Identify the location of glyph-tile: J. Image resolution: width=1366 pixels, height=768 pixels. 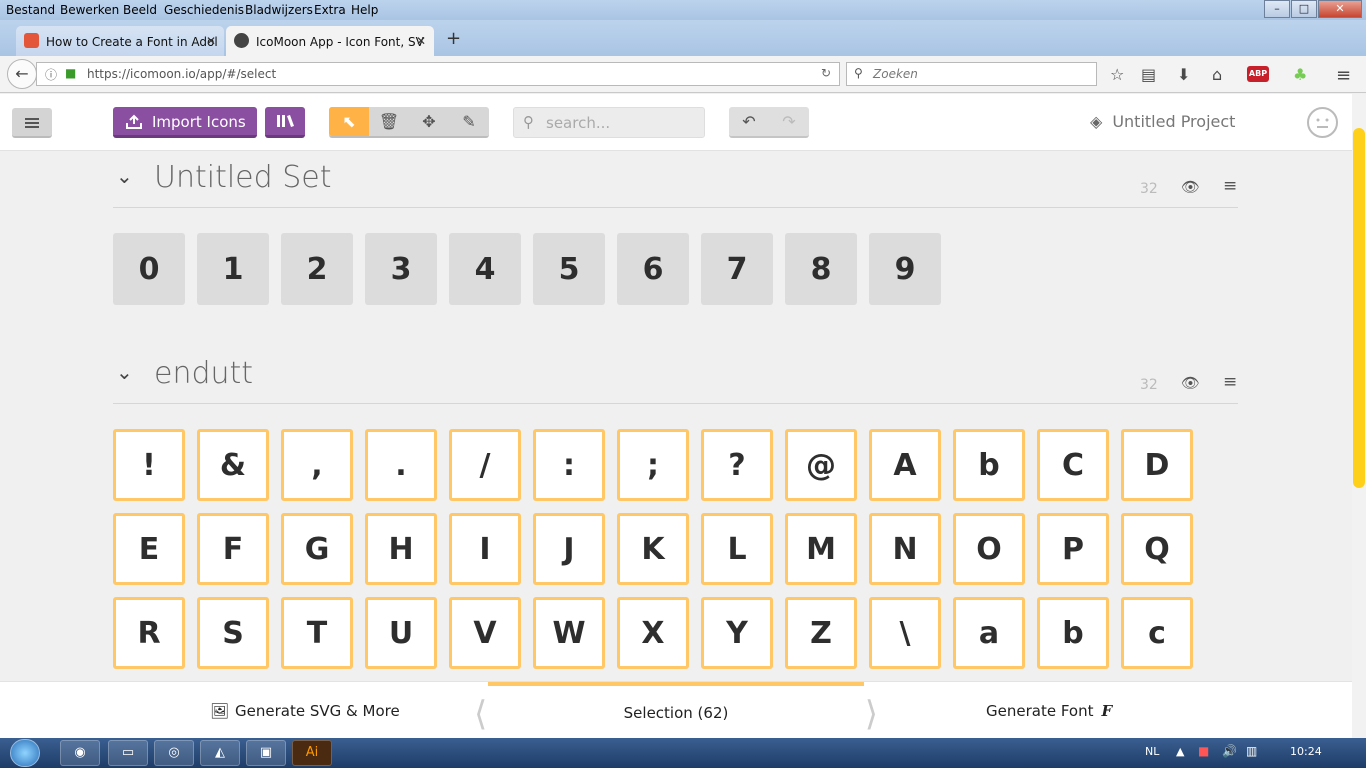
(569, 549).